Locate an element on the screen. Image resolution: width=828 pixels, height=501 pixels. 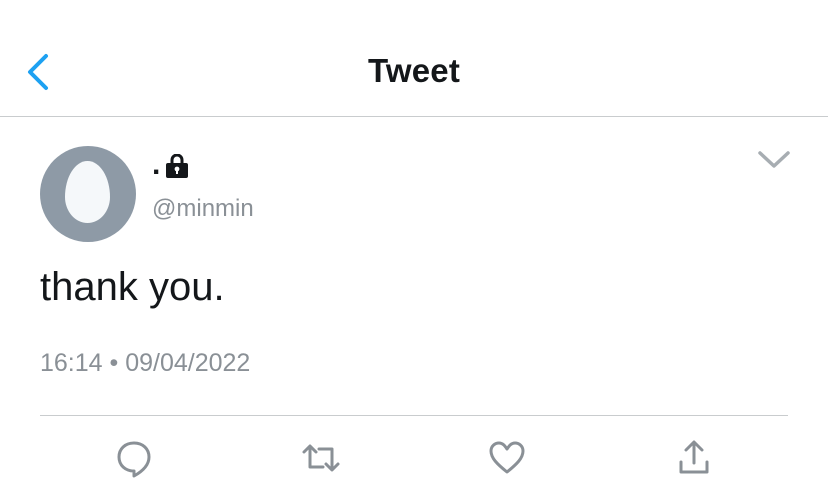
reply-icon is located at coordinates (134, 459).